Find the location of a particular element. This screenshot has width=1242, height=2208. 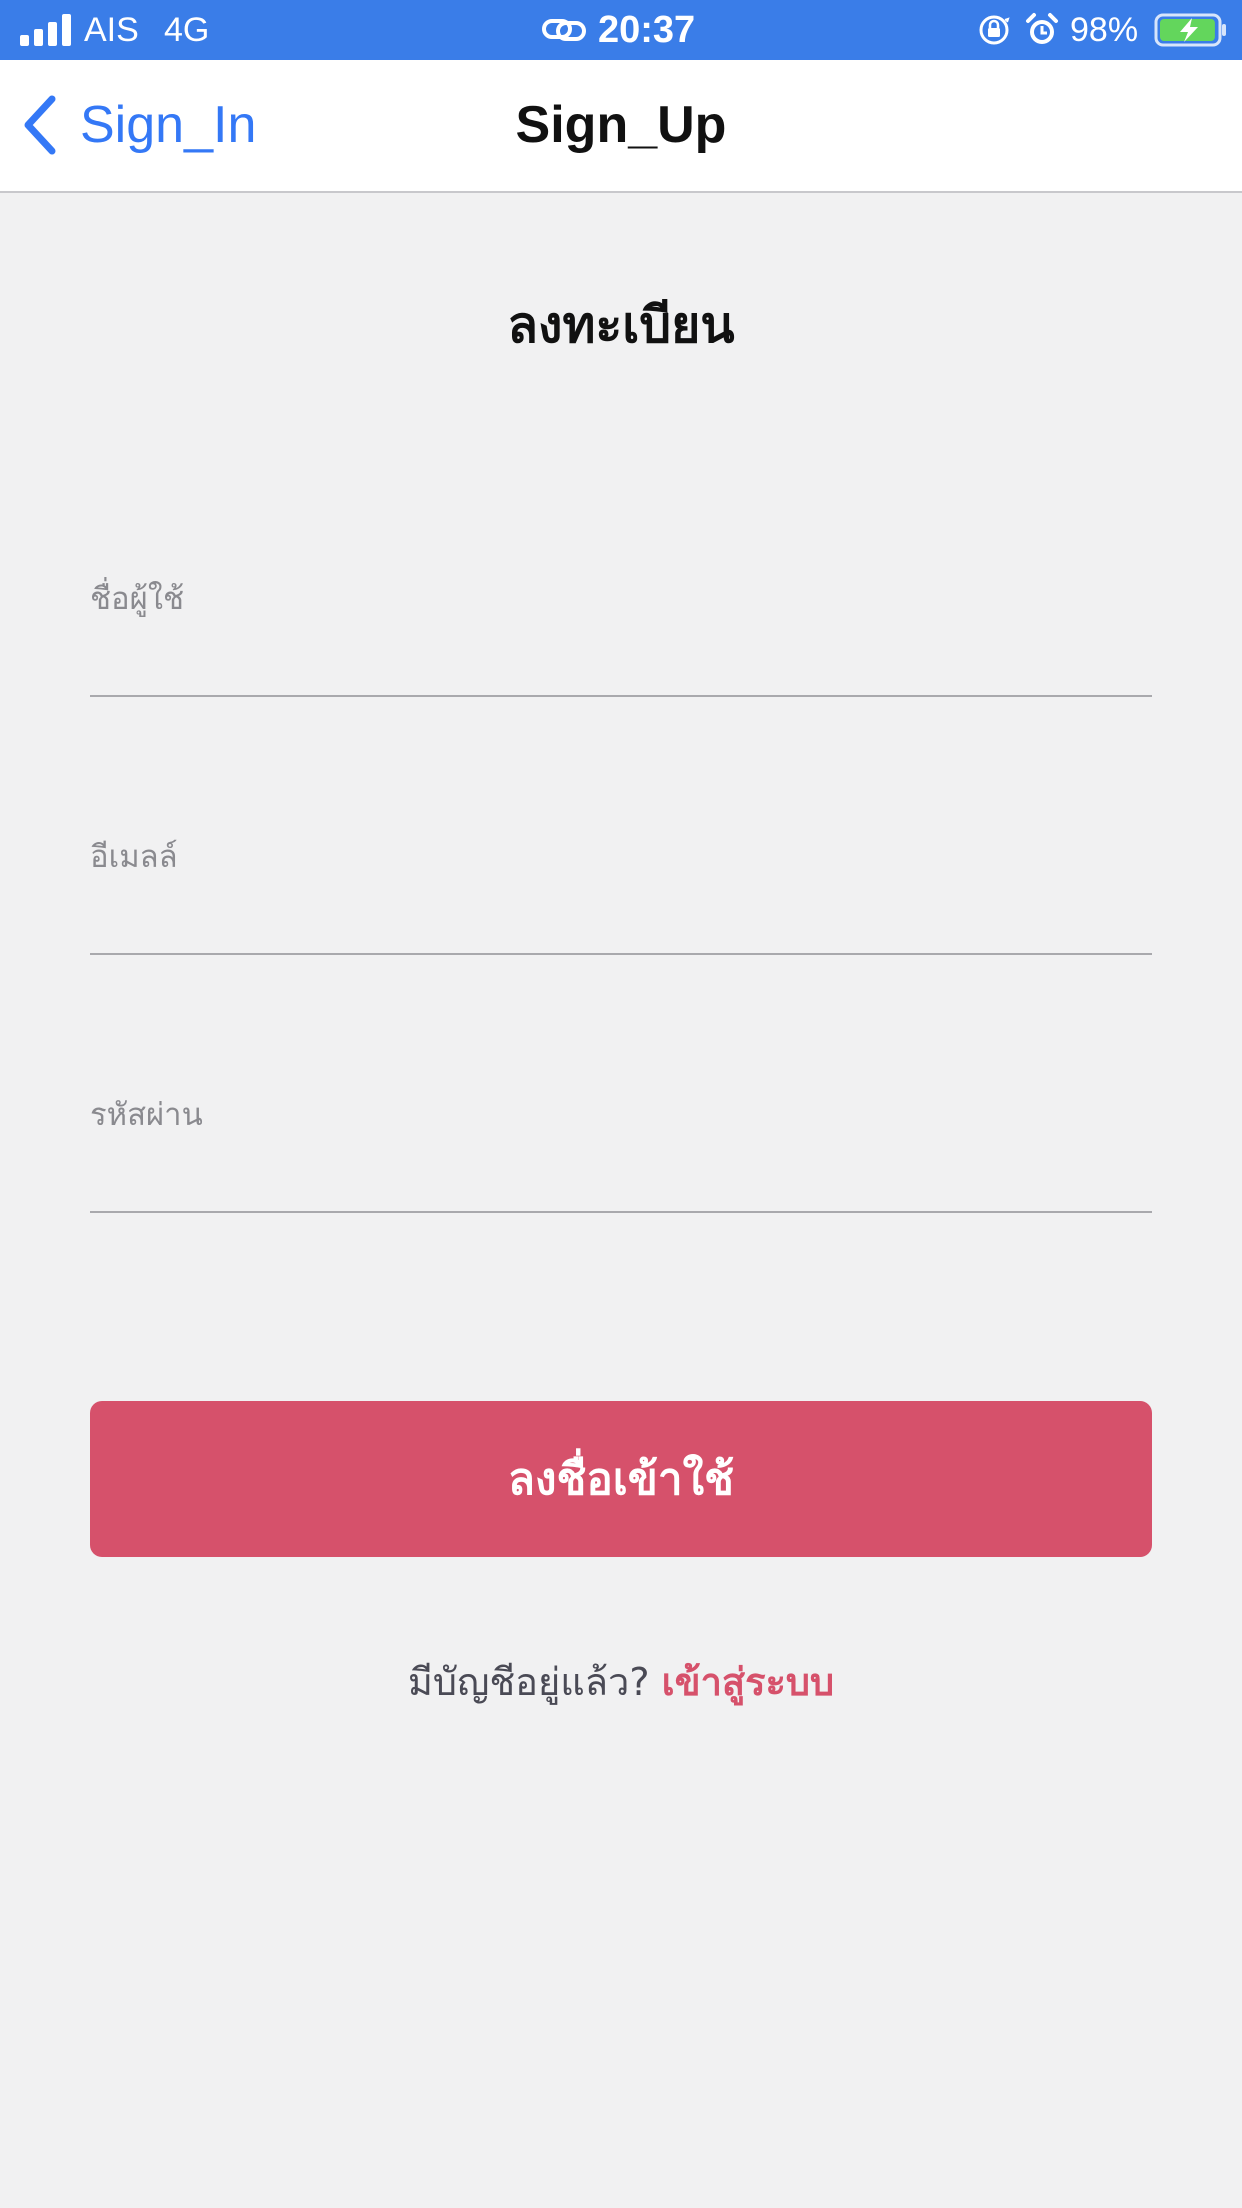

email-input is located at coordinates (621, 925).